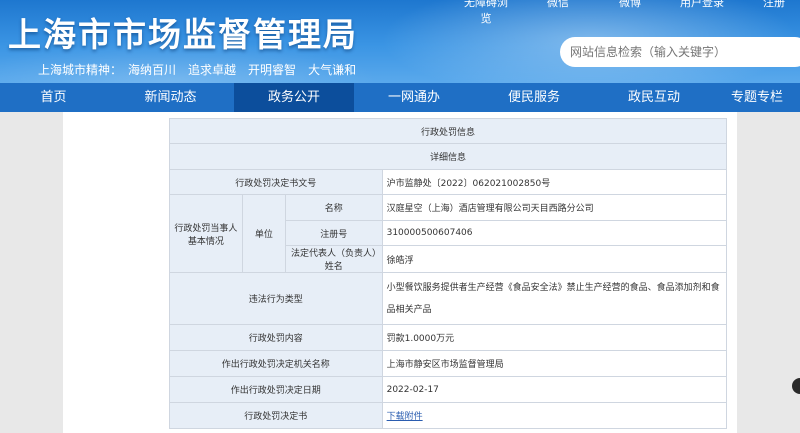  Describe the element at coordinates (333, 207) in the screenshot. I see `name-label: 名称` at that location.